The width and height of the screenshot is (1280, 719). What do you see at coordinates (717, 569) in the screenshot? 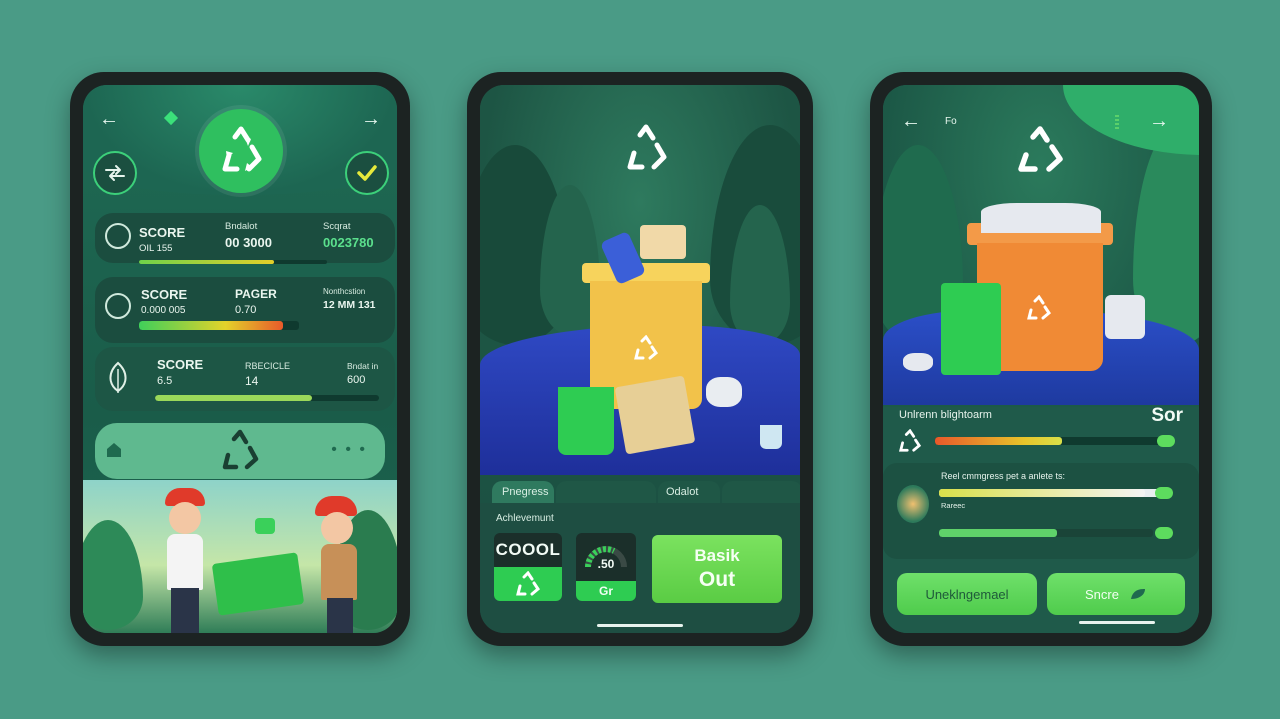
I see `basik-out-button: Basik Out` at bounding box center [717, 569].